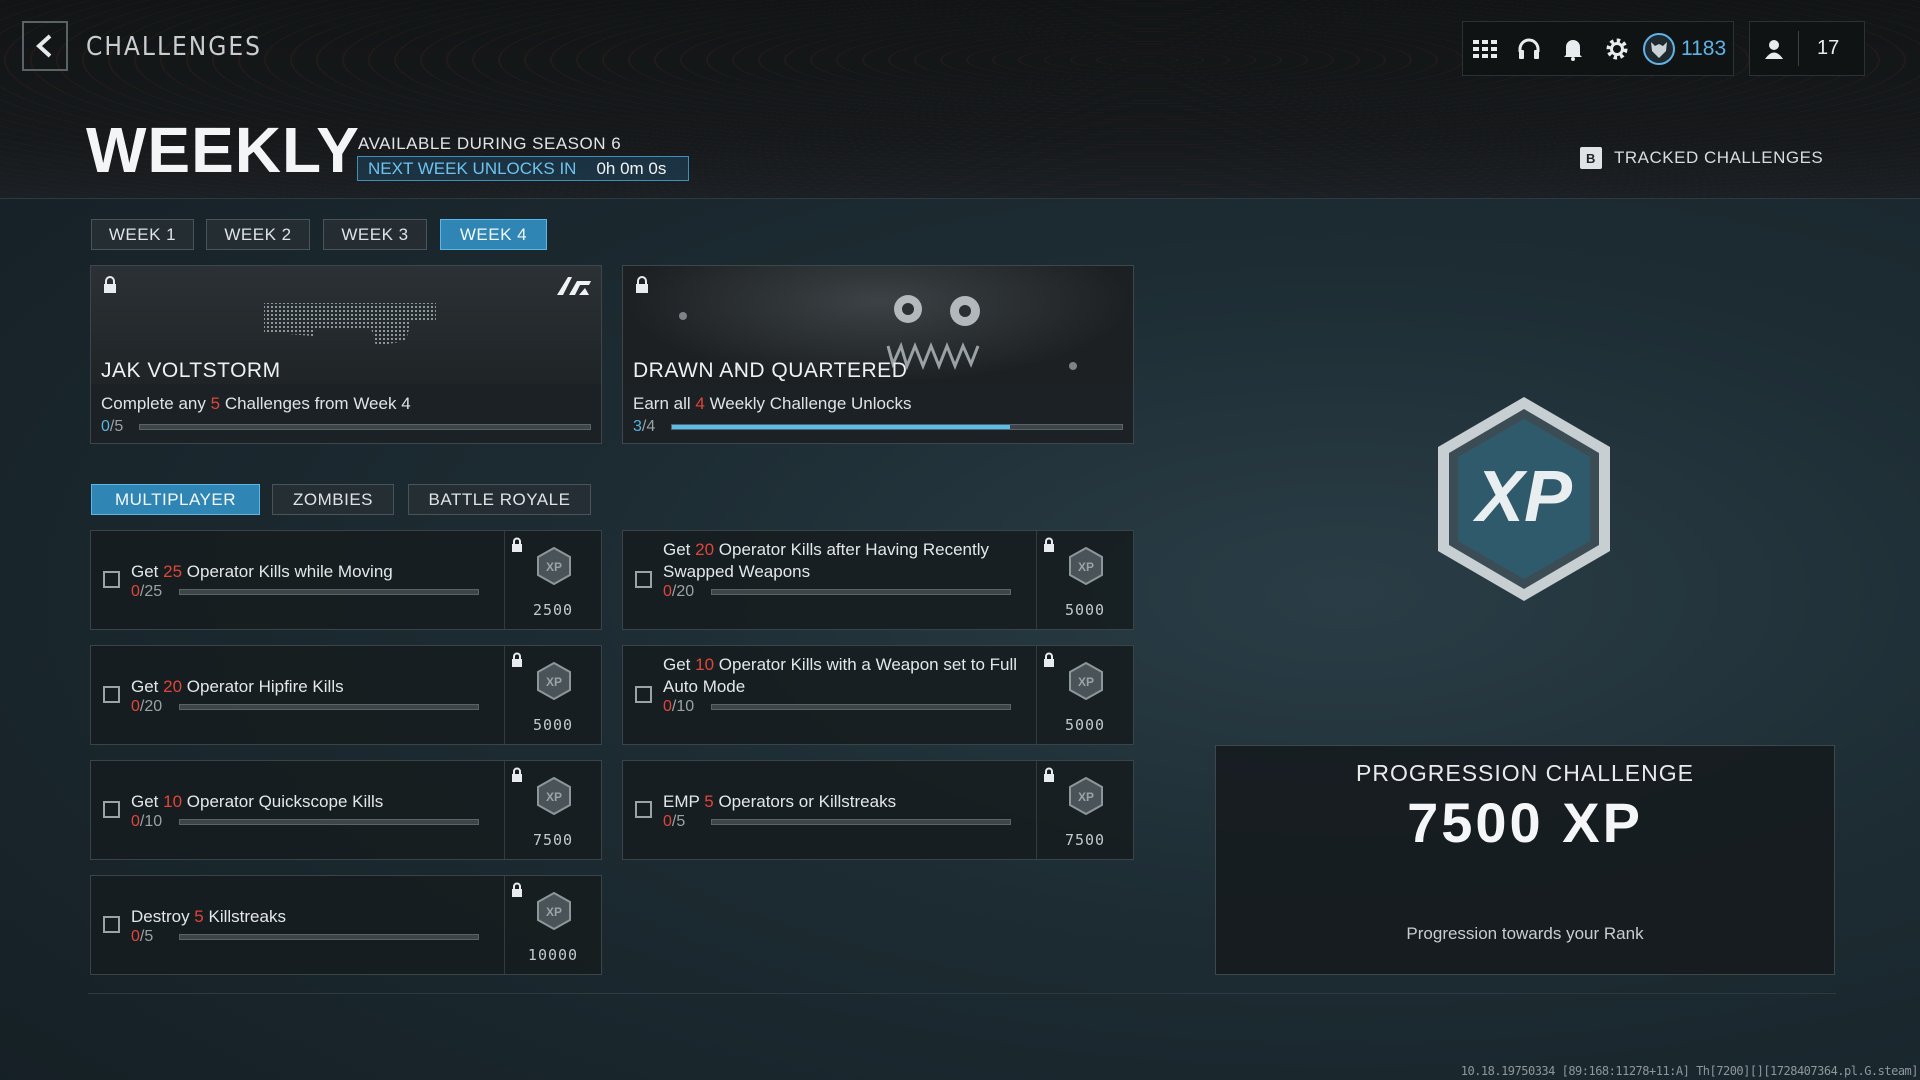 The image size is (1920, 1080). Describe the element at coordinates (1529, 48) in the screenshot. I see `headset-icon` at that location.